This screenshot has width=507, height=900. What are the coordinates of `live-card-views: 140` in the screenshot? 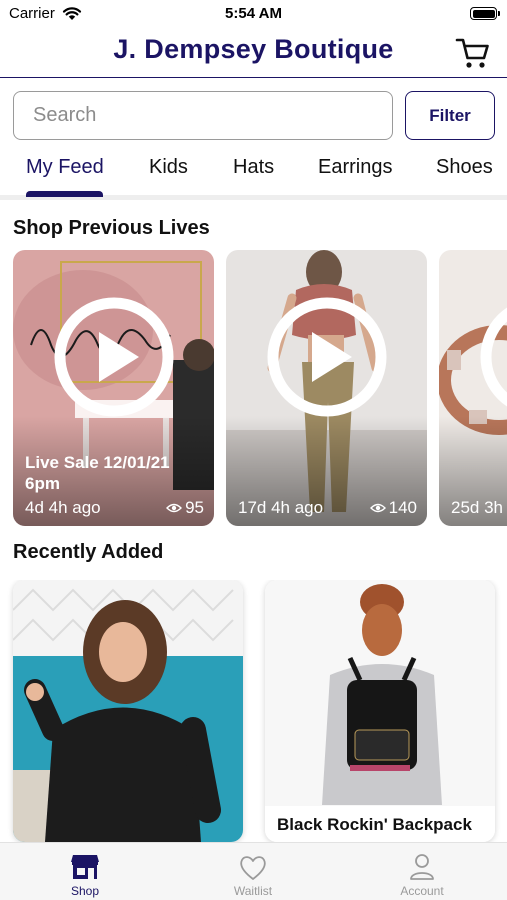 It's located at (393, 508).